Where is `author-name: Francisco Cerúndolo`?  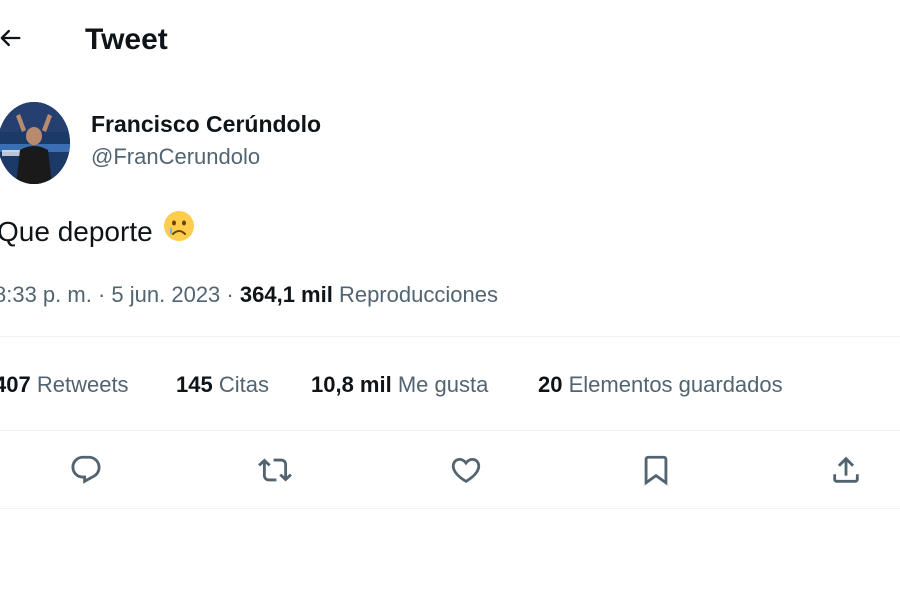
author-name: Francisco Cerúndolo is located at coordinates (206, 124).